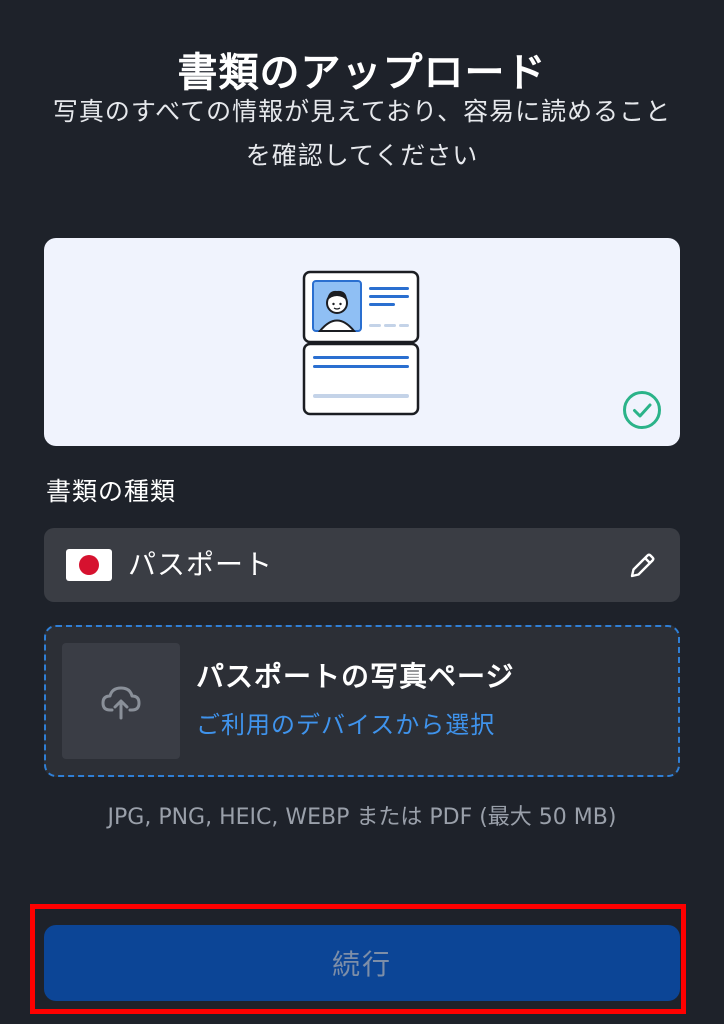 The width and height of the screenshot is (724, 1024). I want to click on document-type-selector: パスポート, so click(362, 565).